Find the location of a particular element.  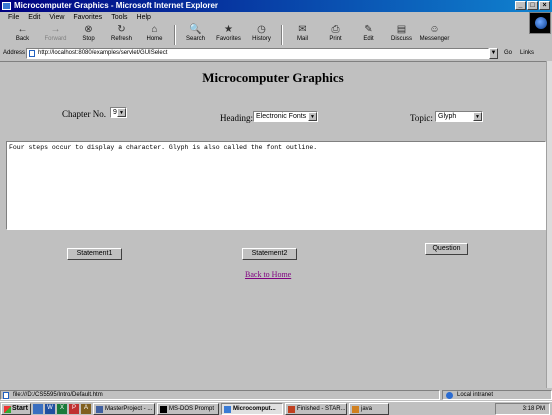

menu-view: View is located at coordinates (56, 17).